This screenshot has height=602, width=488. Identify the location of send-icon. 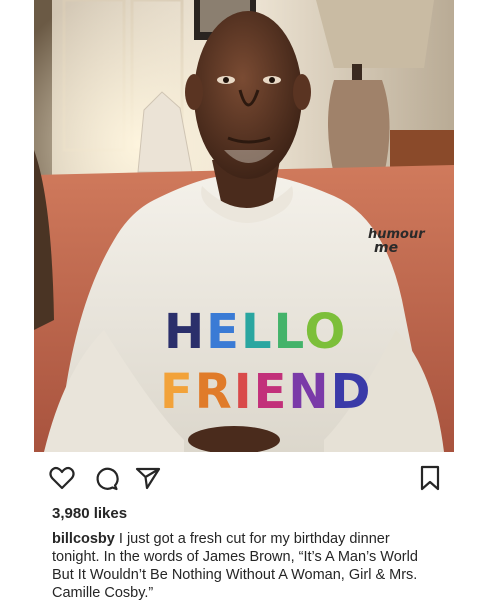
(148, 478).